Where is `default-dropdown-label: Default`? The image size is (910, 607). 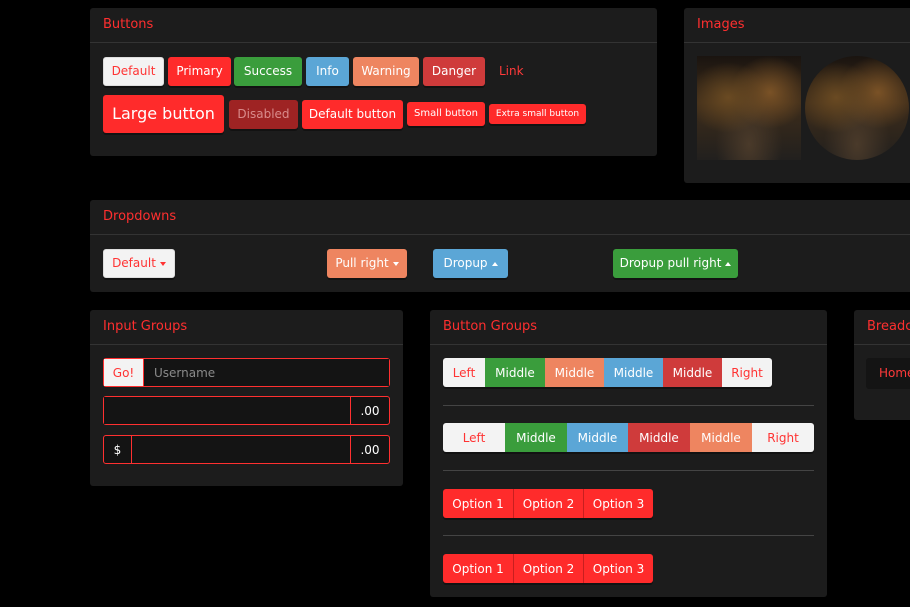
default-dropdown-label: Default is located at coordinates (134, 263).